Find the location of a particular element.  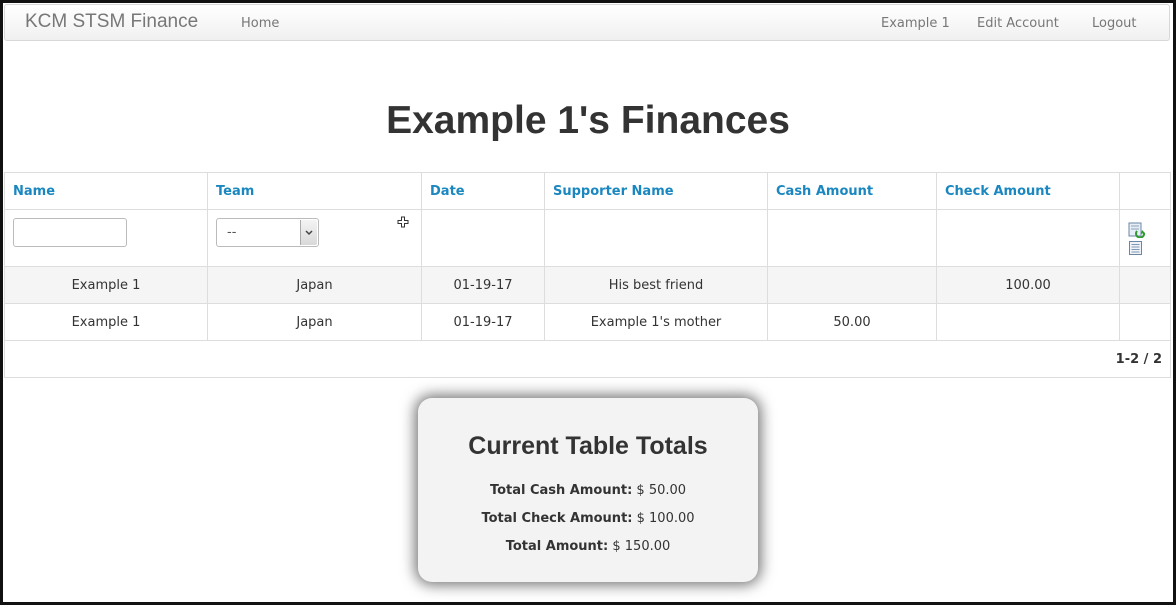

total-amount-line: Total Amount: $ 150.00 is located at coordinates (588, 546).